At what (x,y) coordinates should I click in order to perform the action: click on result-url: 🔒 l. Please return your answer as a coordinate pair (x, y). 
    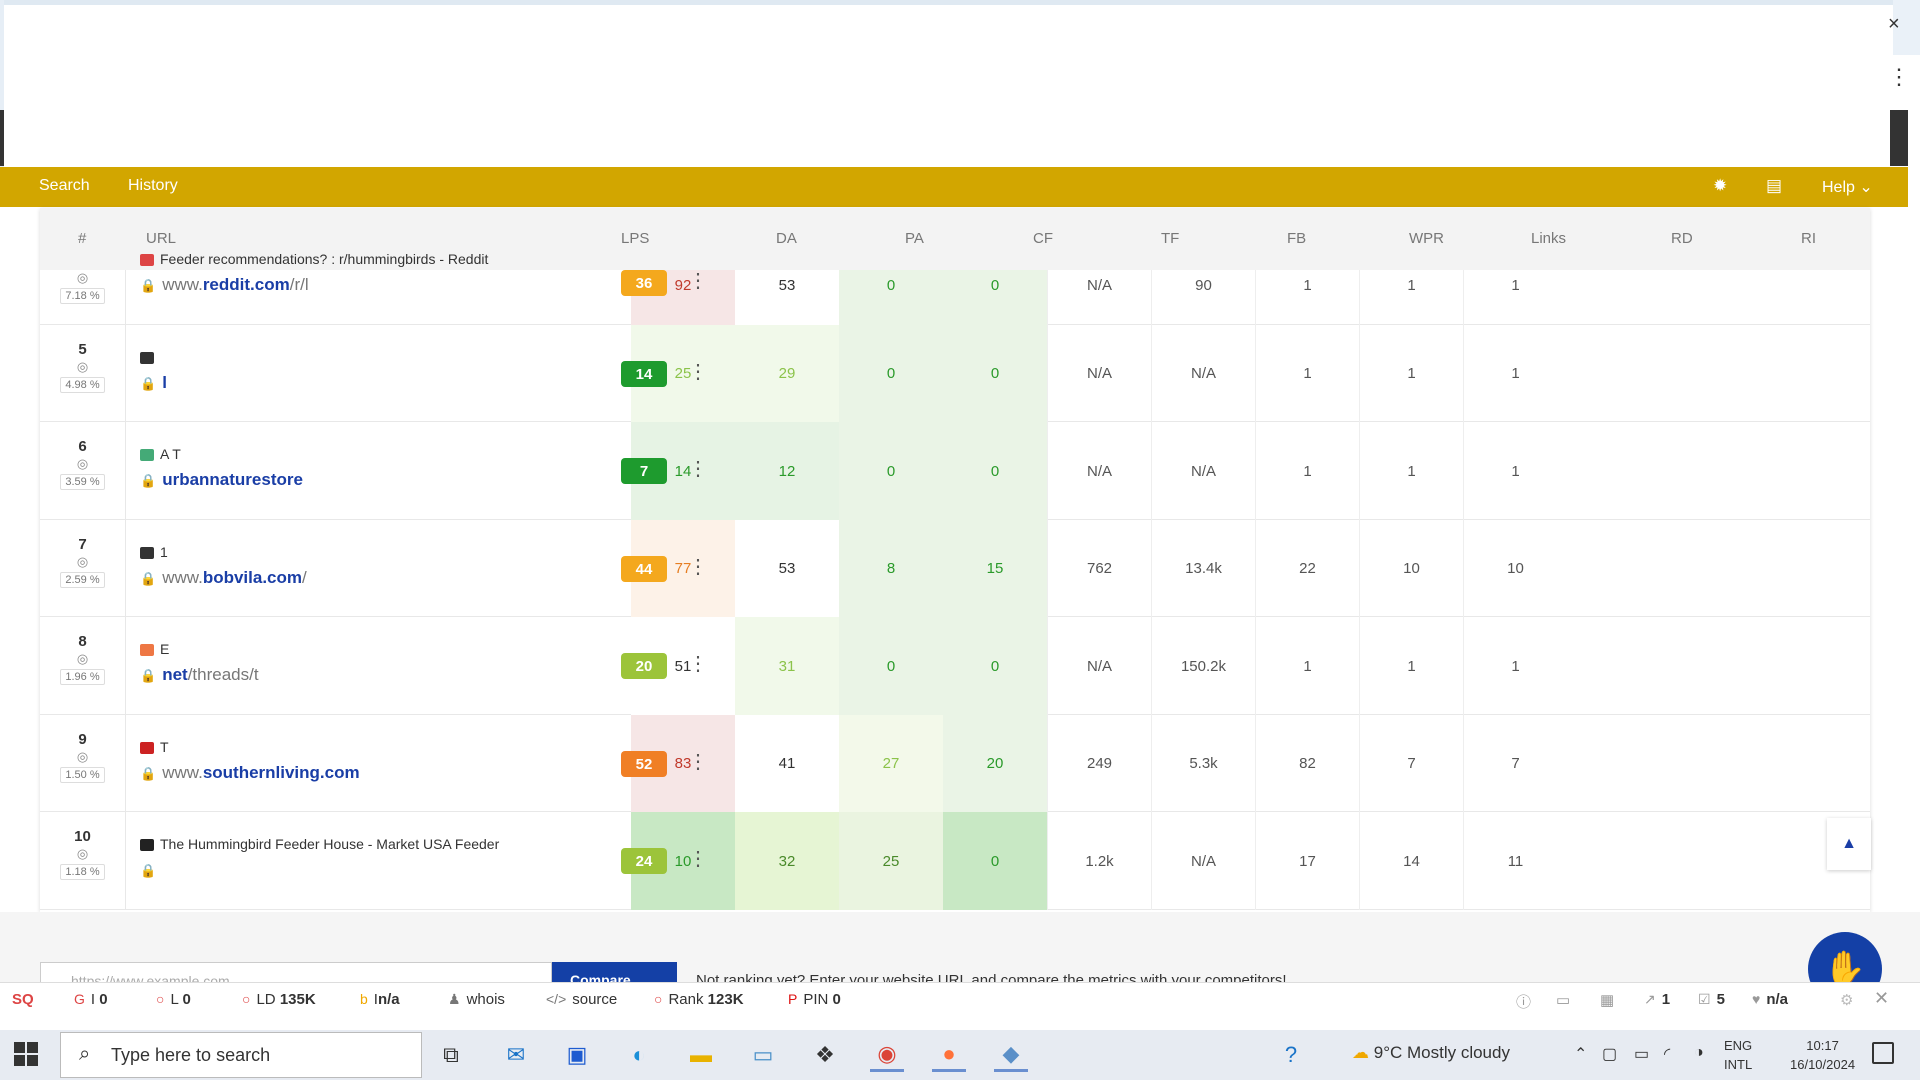
    Looking at the image, I should click on (153, 383).